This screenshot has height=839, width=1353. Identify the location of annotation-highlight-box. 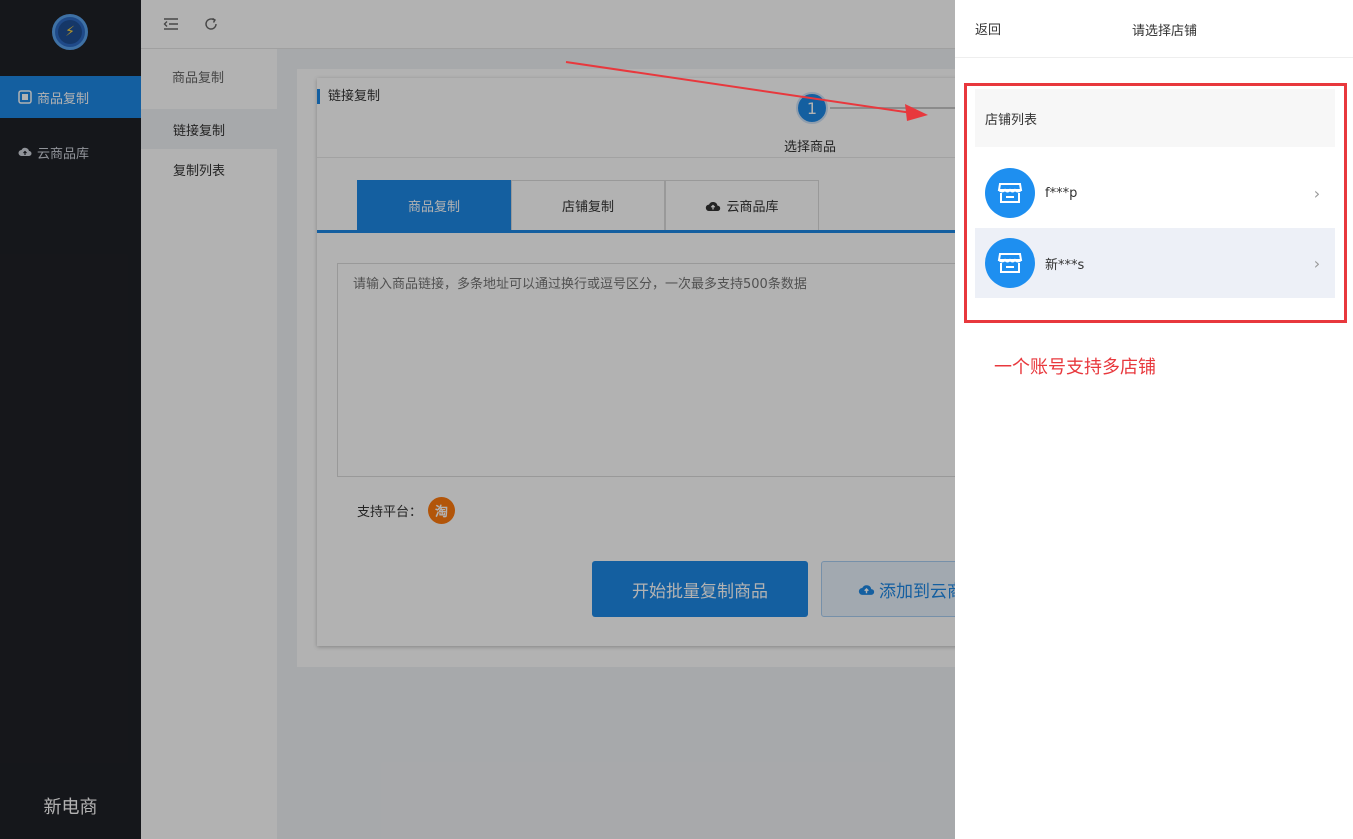
(1155, 203).